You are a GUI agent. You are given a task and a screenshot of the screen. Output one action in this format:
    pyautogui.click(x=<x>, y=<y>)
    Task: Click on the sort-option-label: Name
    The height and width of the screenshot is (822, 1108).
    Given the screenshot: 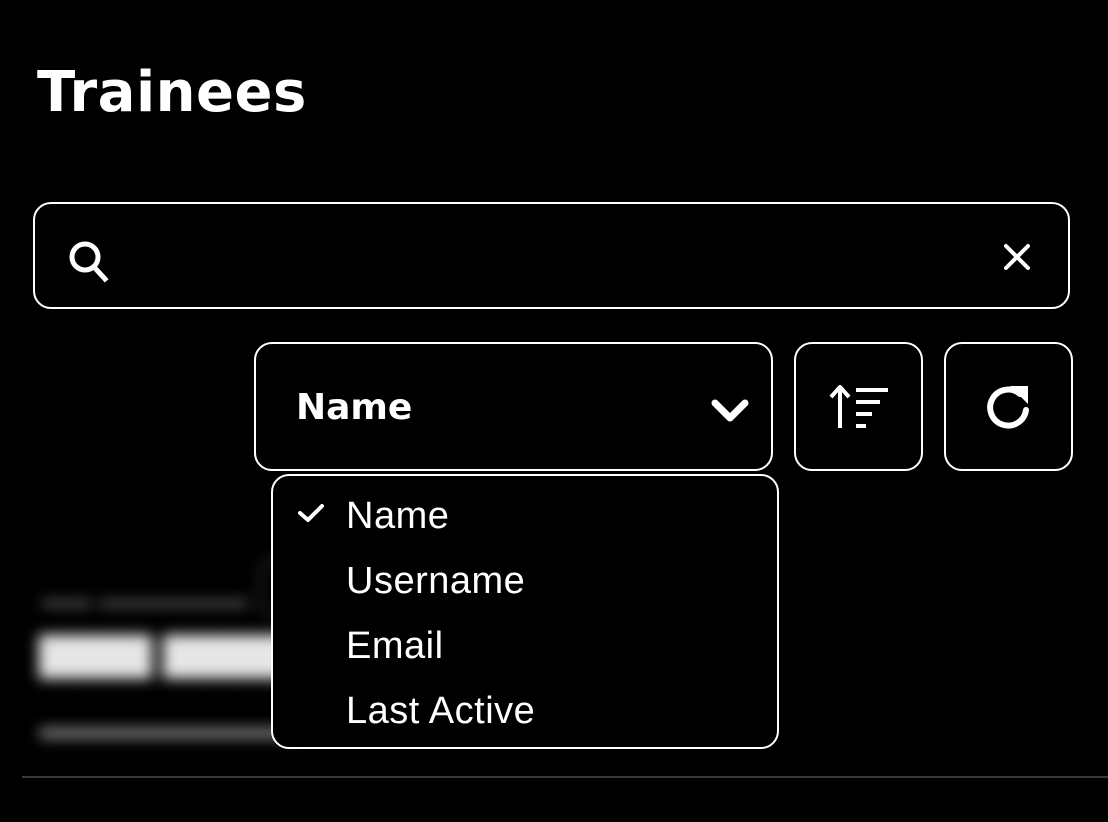 What is the action you would take?
    pyautogui.click(x=398, y=516)
    